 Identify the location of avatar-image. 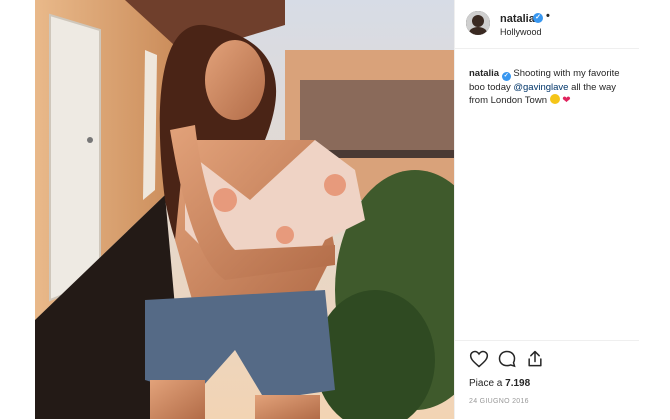
(478, 23).